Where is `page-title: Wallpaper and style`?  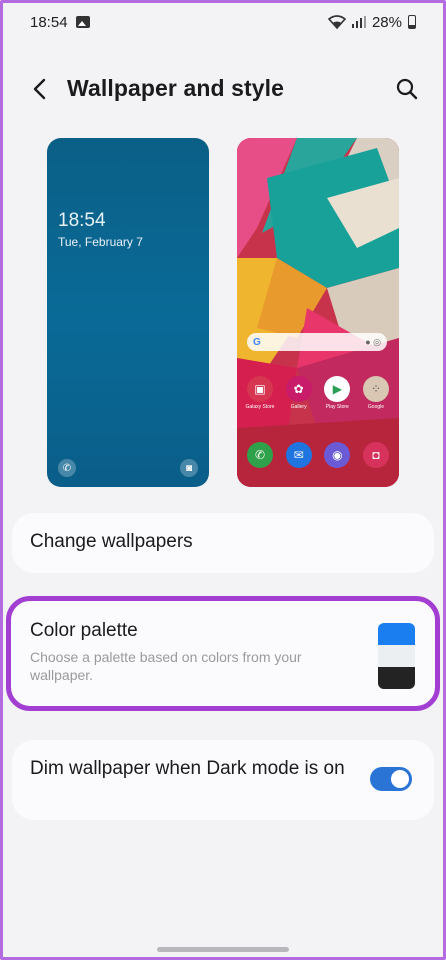 page-title: Wallpaper and style is located at coordinates (176, 88).